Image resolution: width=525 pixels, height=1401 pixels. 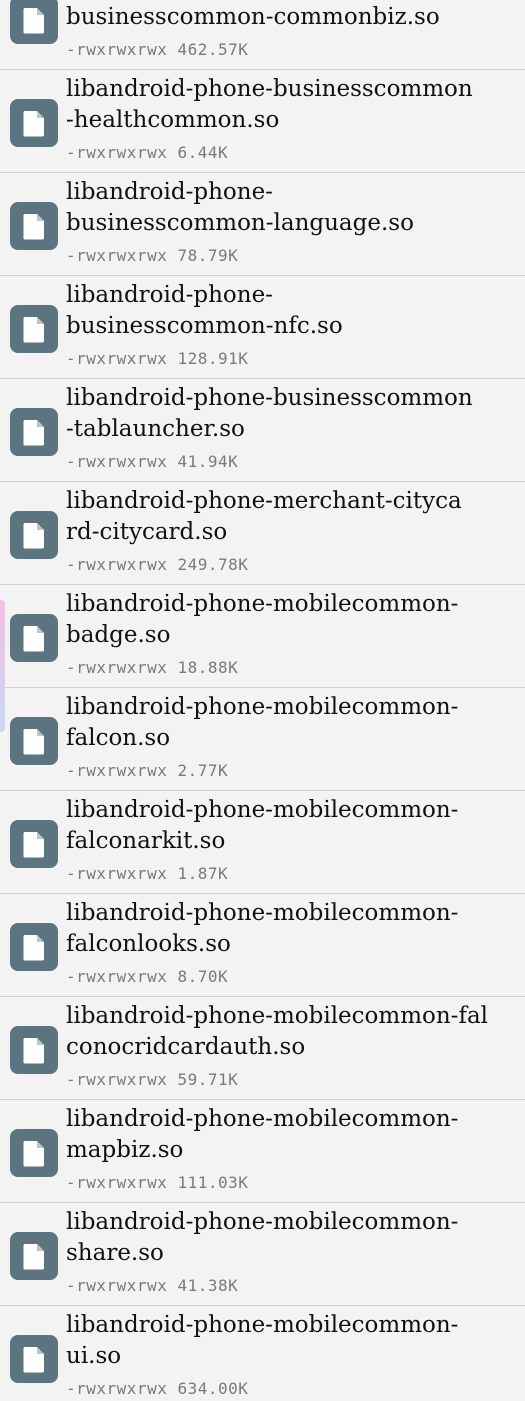 I want to click on file-size: 78.79K, so click(x=208, y=255).